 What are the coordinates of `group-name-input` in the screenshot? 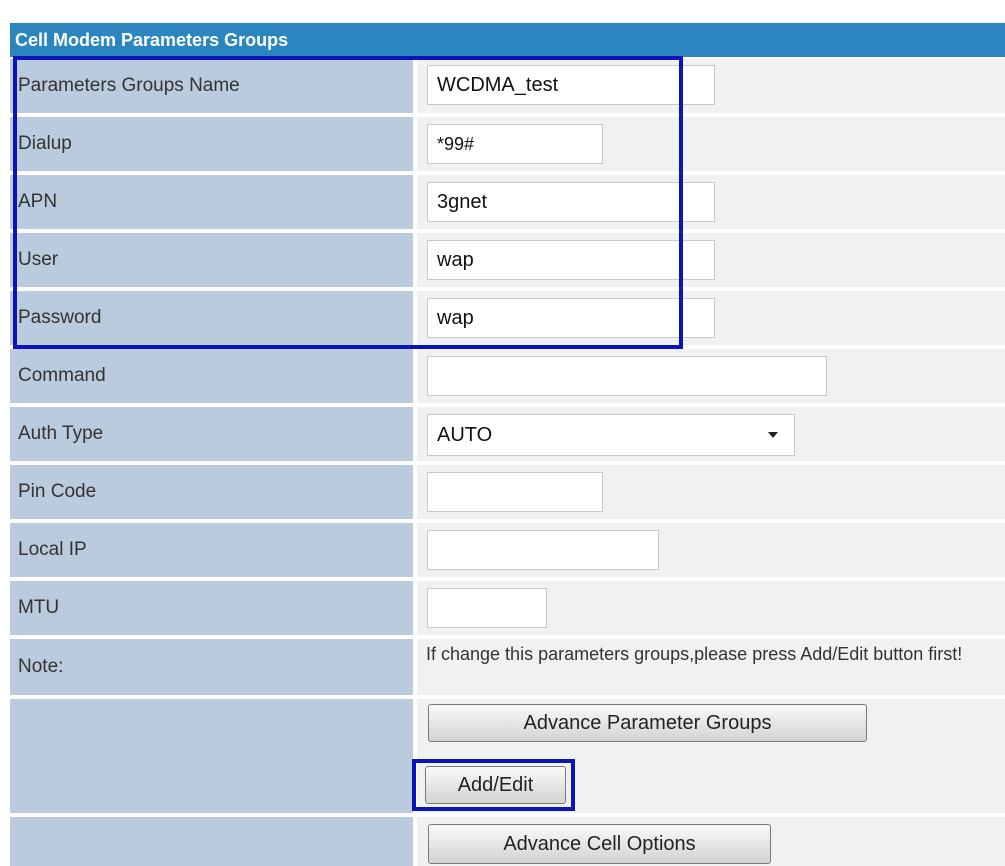 It's located at (571, 85).